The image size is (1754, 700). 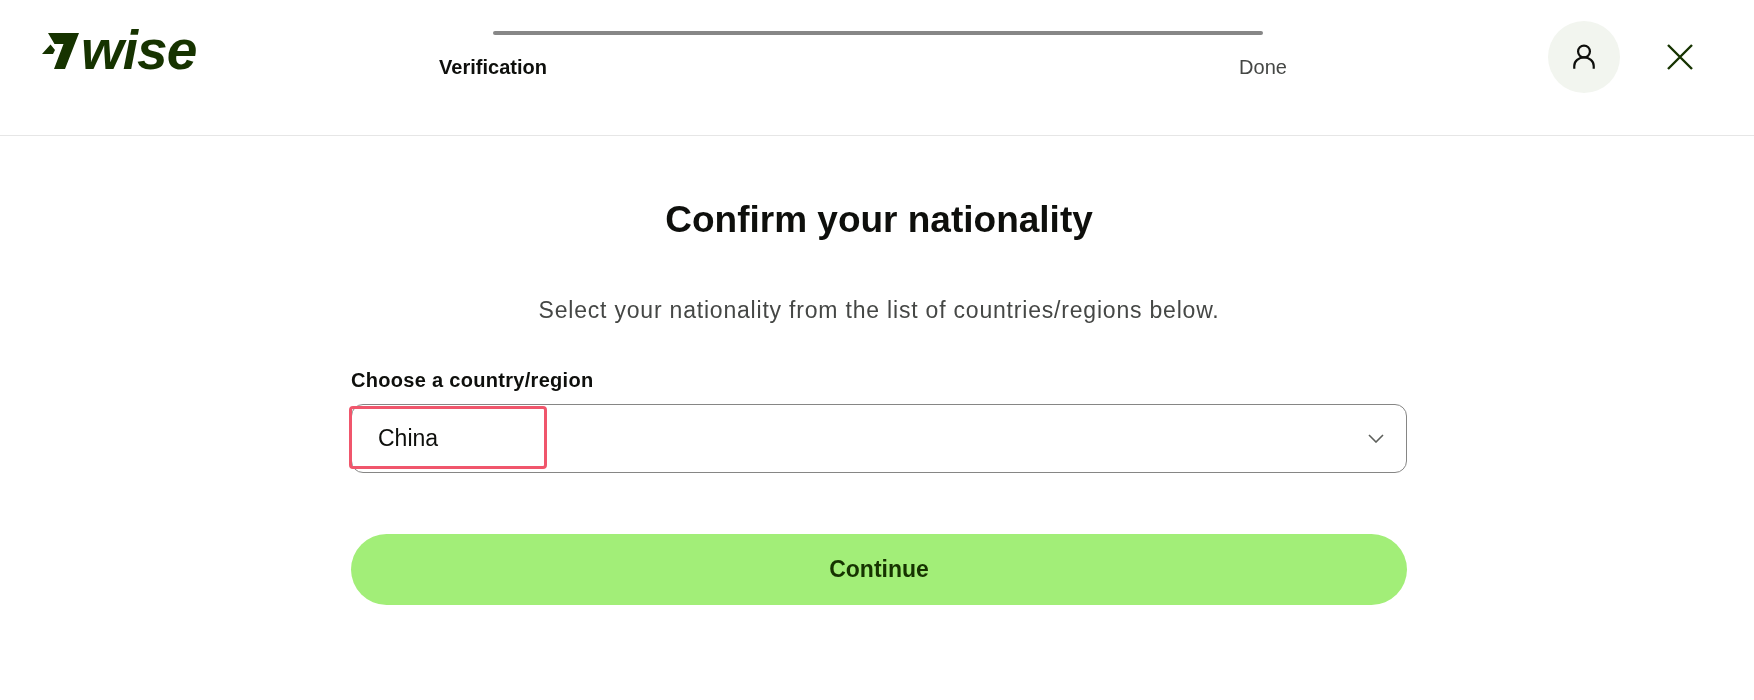 What do you see at coordinates (121, 50) in the screenshot?
I see `wise-logo: wise` at bounding box center [121, 50].